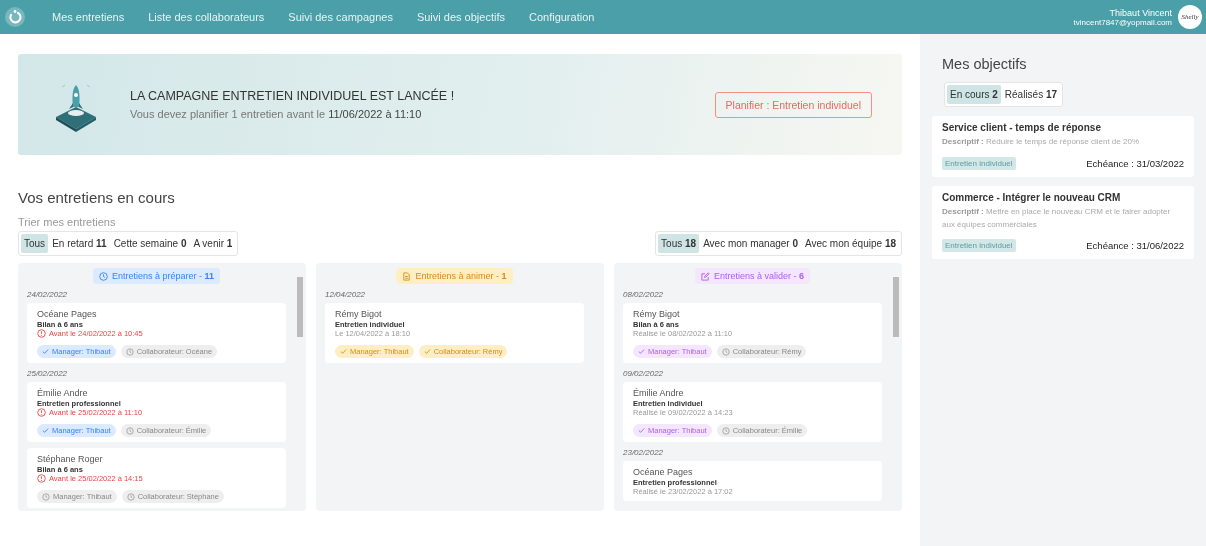 This screenshot has height=546, width=1206. Describe the element at coordinates (67, 222) in the screenshot. I see `sort-label: Trier mes entretiens` at that location.